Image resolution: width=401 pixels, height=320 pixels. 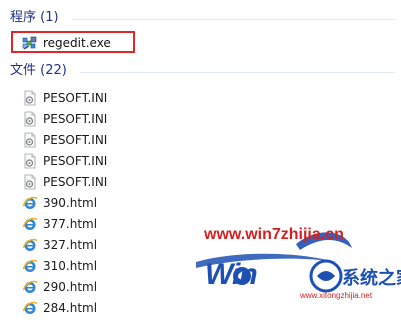 What do you see at coordinates (122, 245) in the screenshot?
I see `file-row: 327.html` at bounding box center [122, 245].